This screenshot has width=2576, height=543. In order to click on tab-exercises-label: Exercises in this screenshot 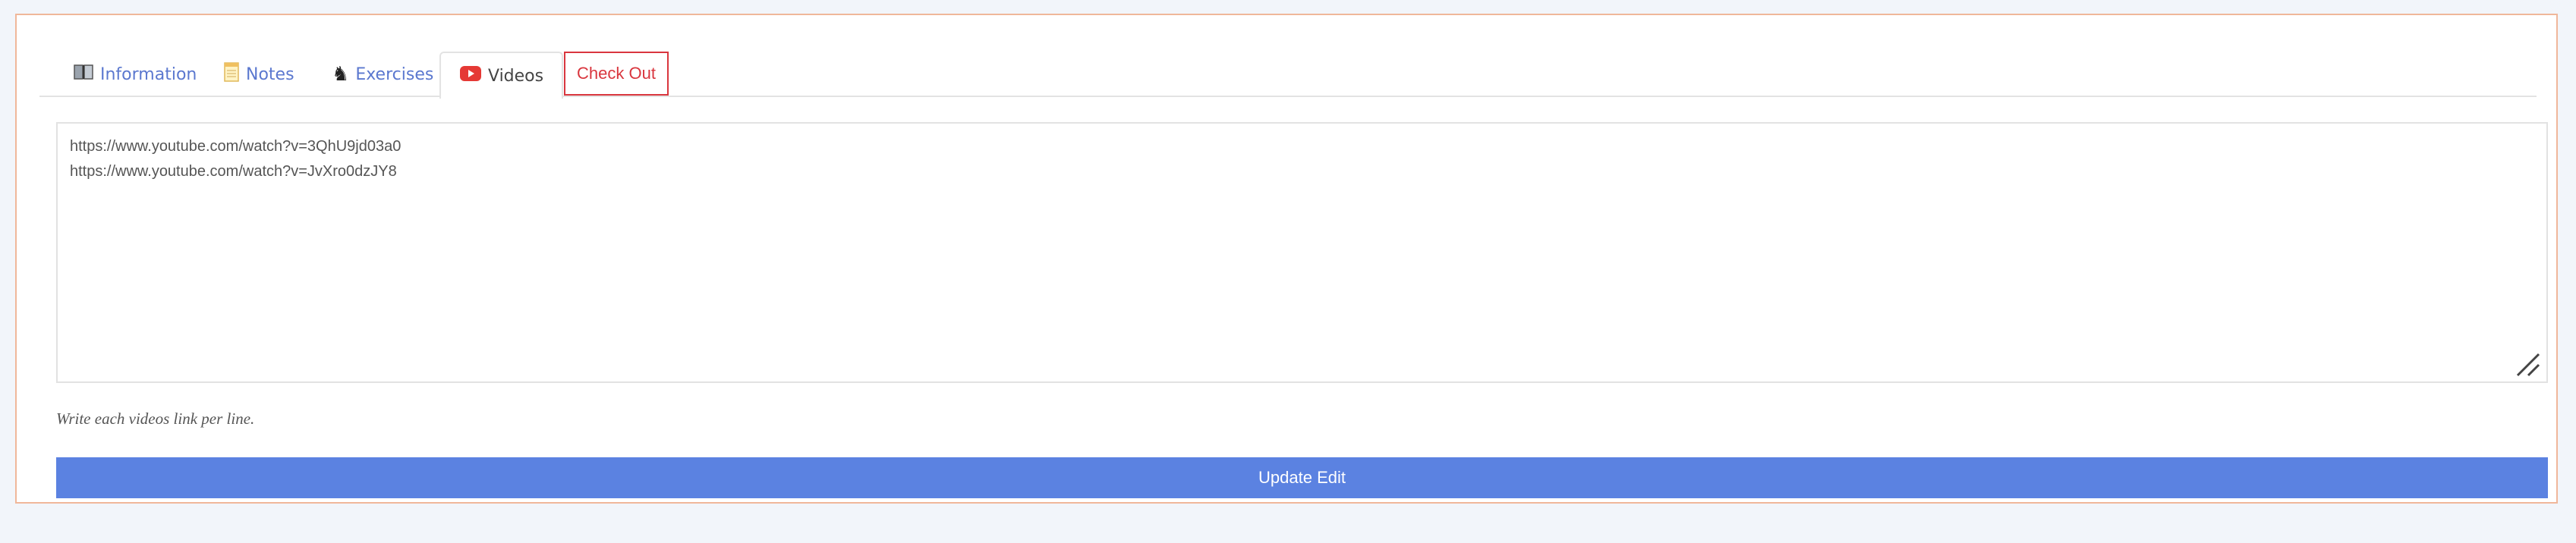, I will do `click(394, 74)`.